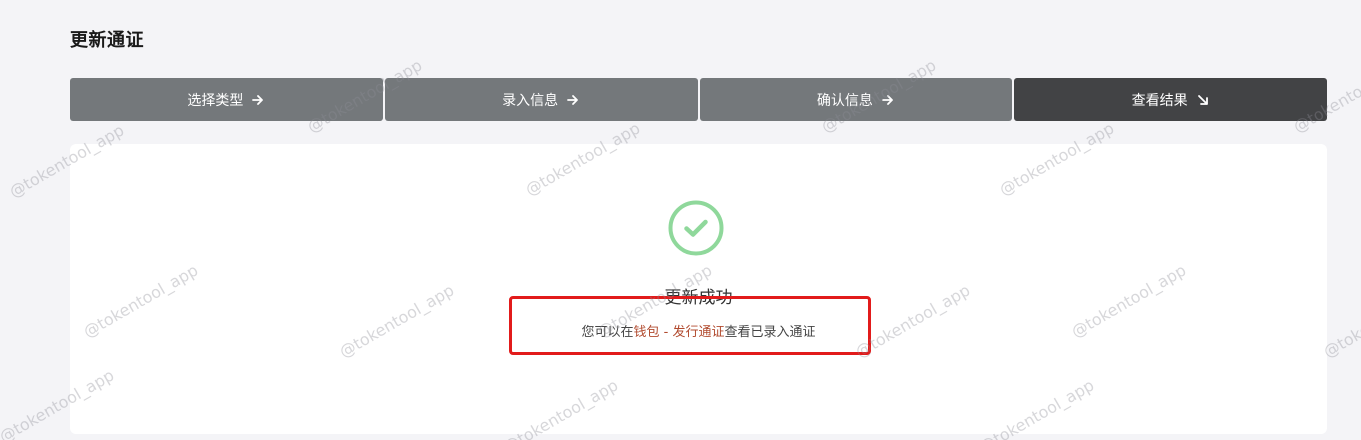 This screenshot has height=440, width=1361. I want to click on check-circle-icon, so click(696, 228).